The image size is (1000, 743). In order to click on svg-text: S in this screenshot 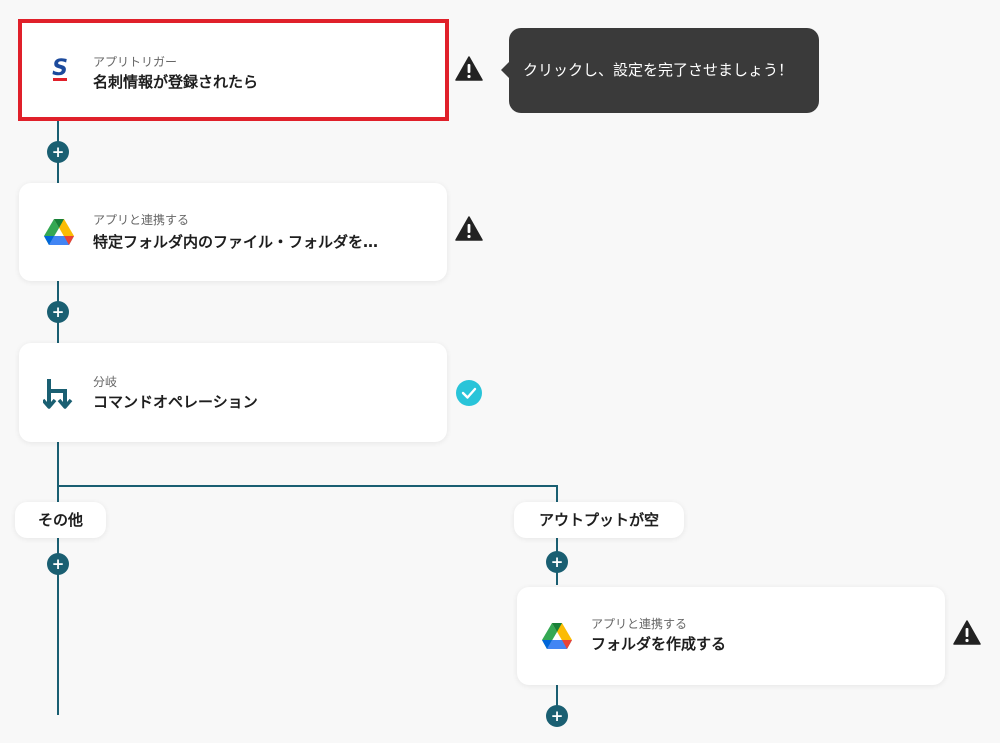, I will do `click(60, 68)`.